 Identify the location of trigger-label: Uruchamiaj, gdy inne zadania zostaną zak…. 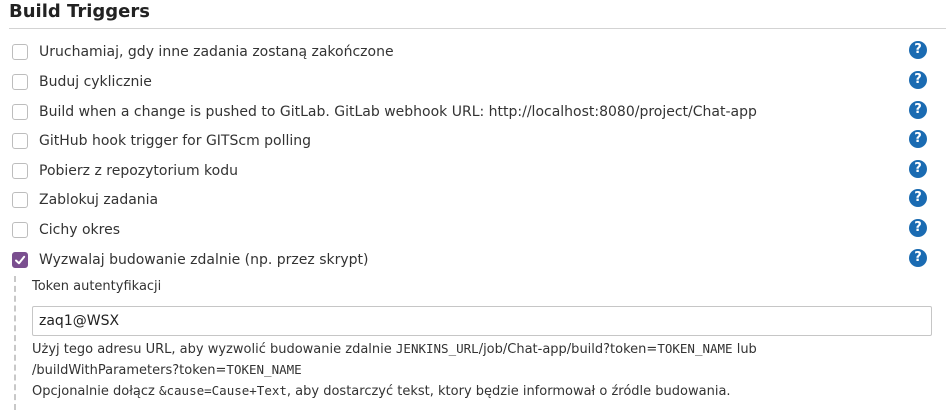
(216, 52).